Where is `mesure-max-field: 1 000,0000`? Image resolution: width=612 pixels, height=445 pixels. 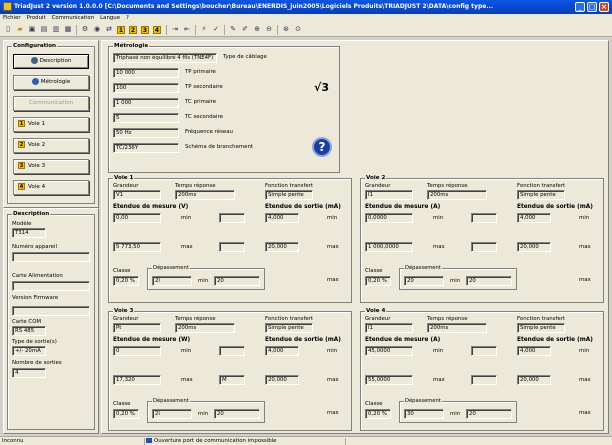 mesure-max-field: 1 000,0000 is located at coordinates (389, 247).